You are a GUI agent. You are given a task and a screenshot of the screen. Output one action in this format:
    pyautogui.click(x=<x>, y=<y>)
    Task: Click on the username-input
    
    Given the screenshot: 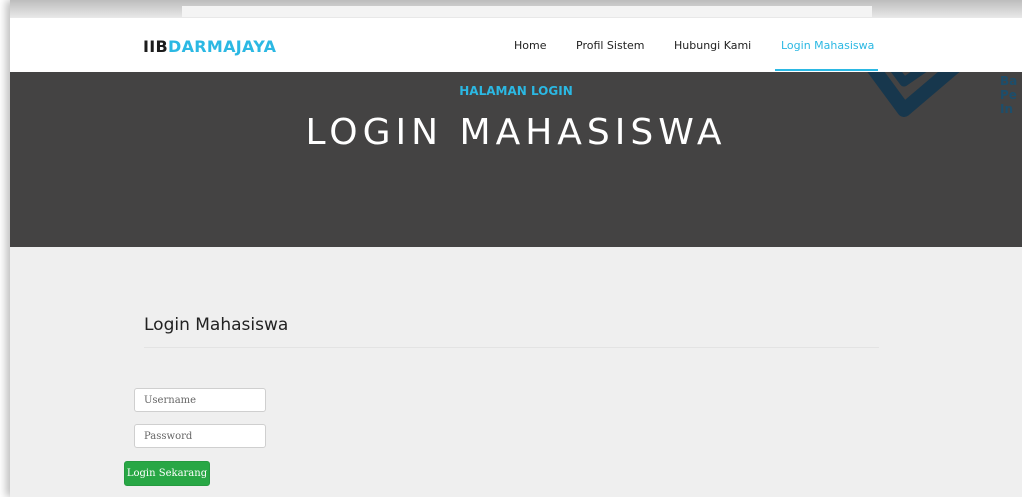 What is the action you would take?
    pyautogui.click(x=200, y=400)
    